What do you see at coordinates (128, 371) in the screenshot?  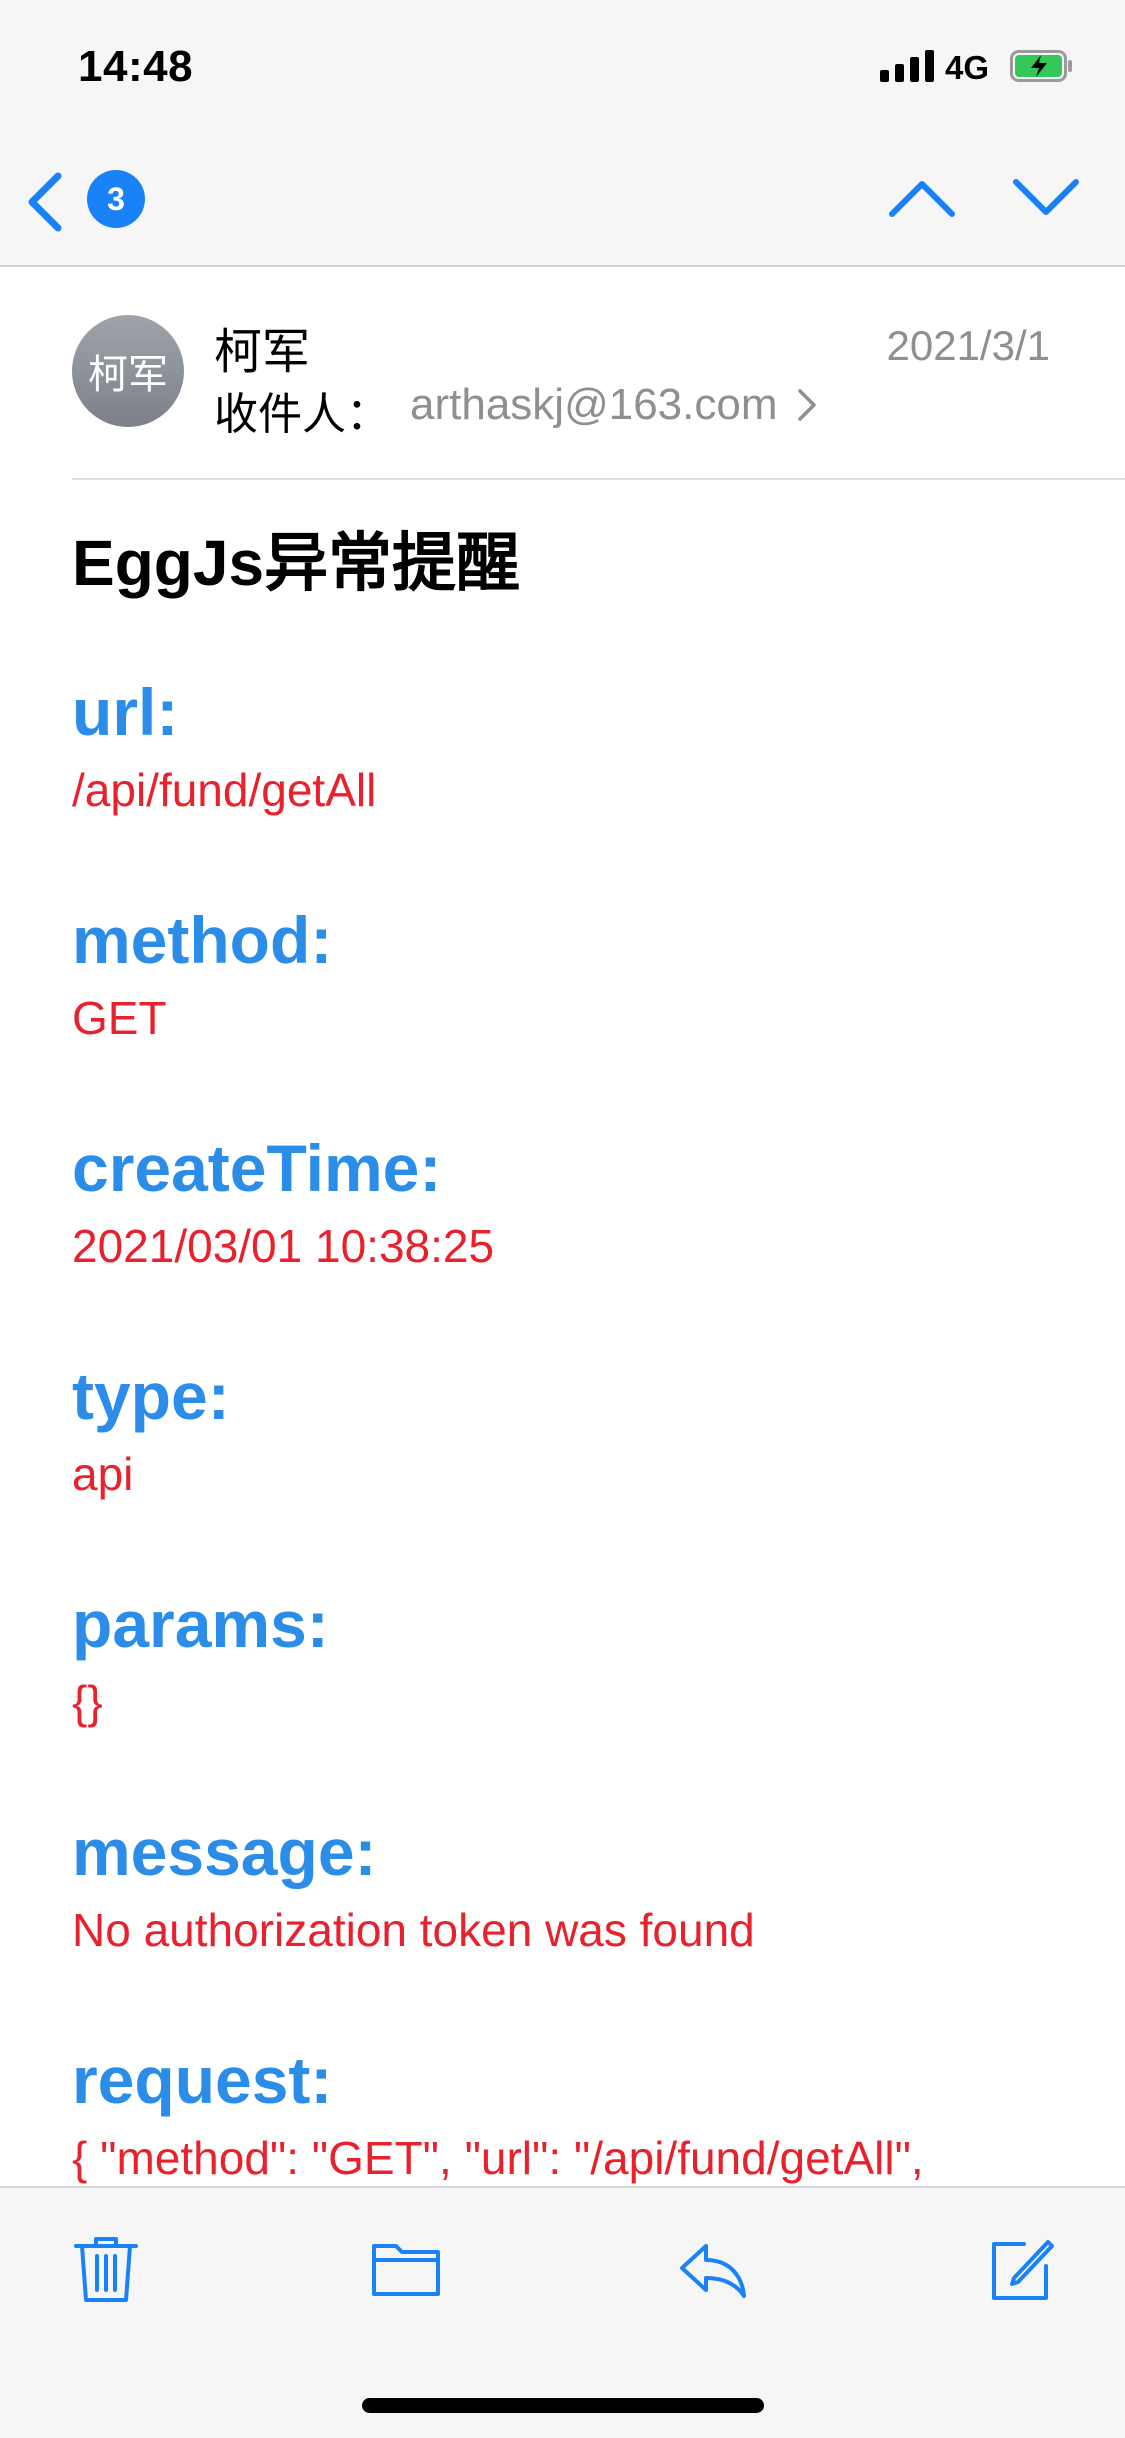 I see `avatar: 柯军` at bounding box center [128, 371].